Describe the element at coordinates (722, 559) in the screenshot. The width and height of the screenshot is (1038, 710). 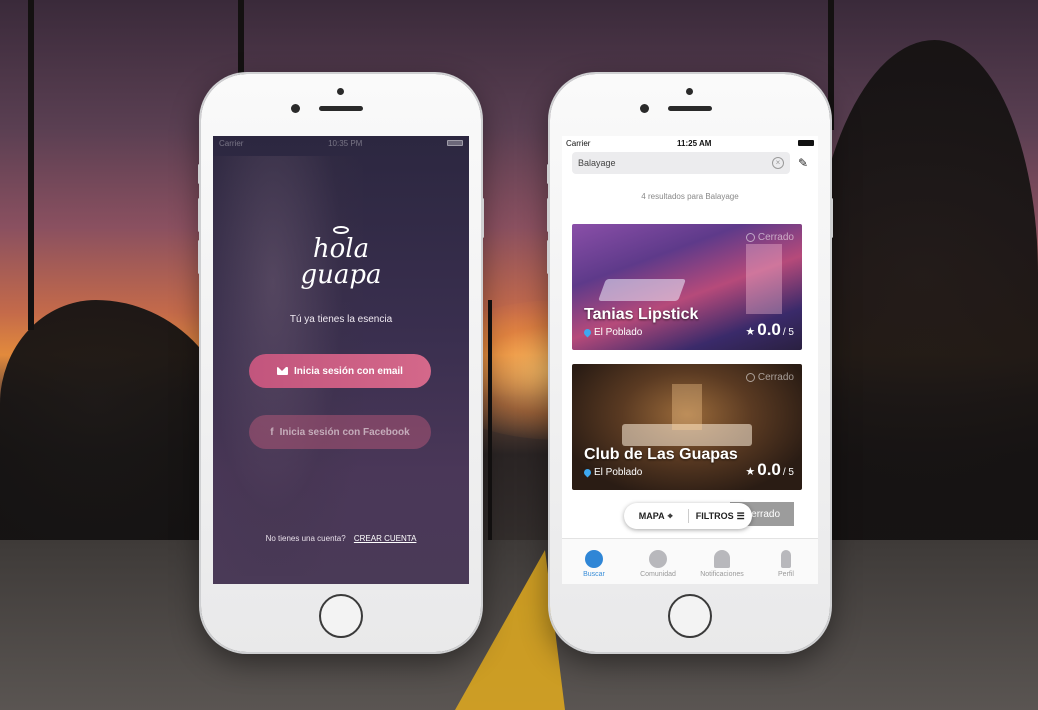
I see `bell-icon` at that location.